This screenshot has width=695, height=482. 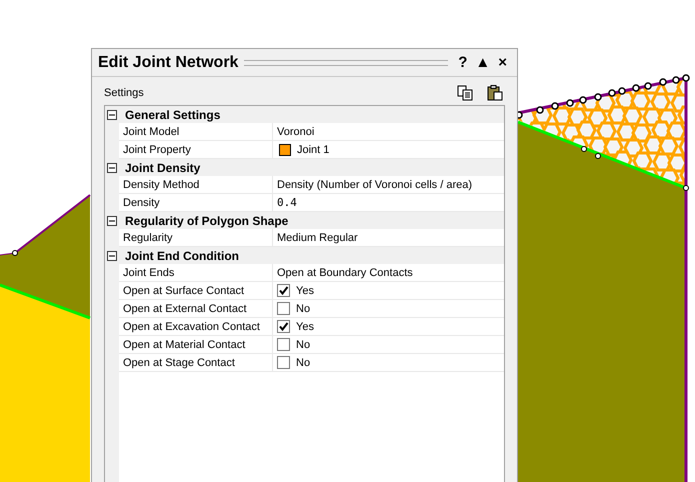 What do you see at coordinates (196, 202) in the screenshot?
I see `property-name: Density` at bounding box center [196, 202].